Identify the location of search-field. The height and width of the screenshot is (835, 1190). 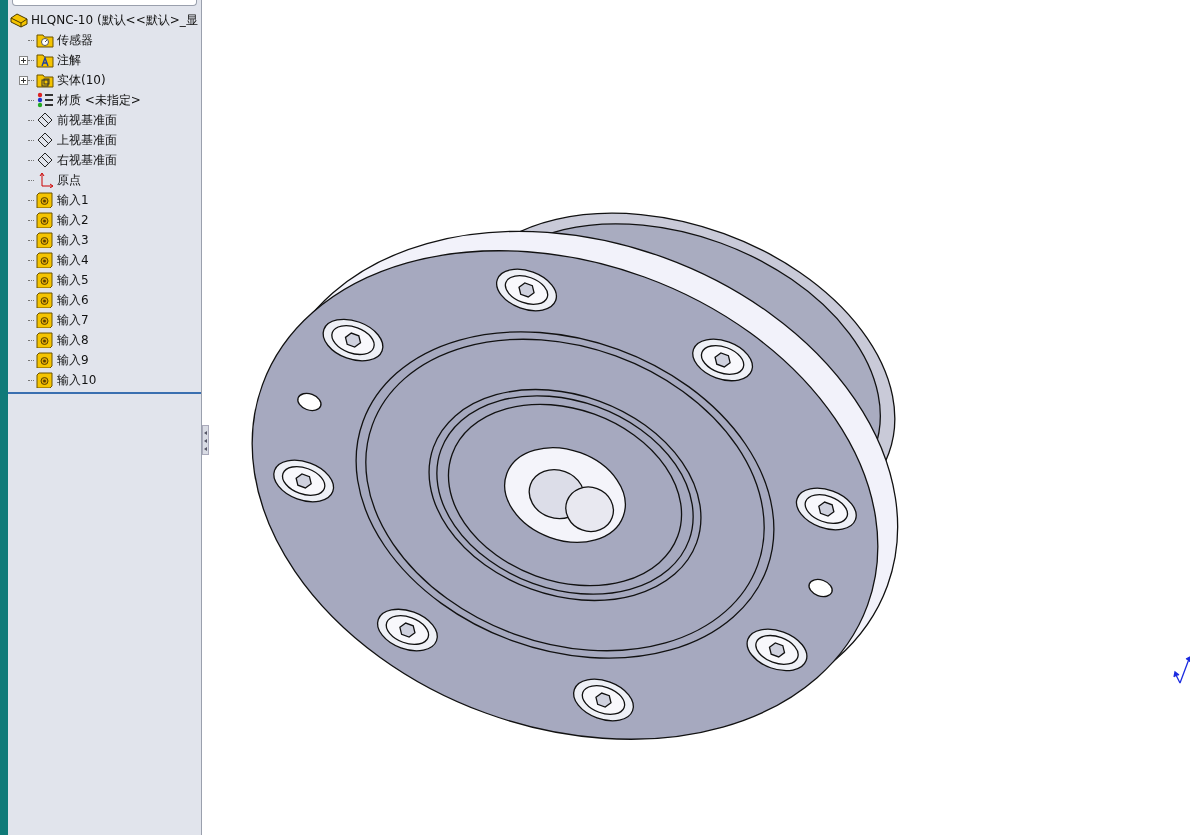
(104, 3).